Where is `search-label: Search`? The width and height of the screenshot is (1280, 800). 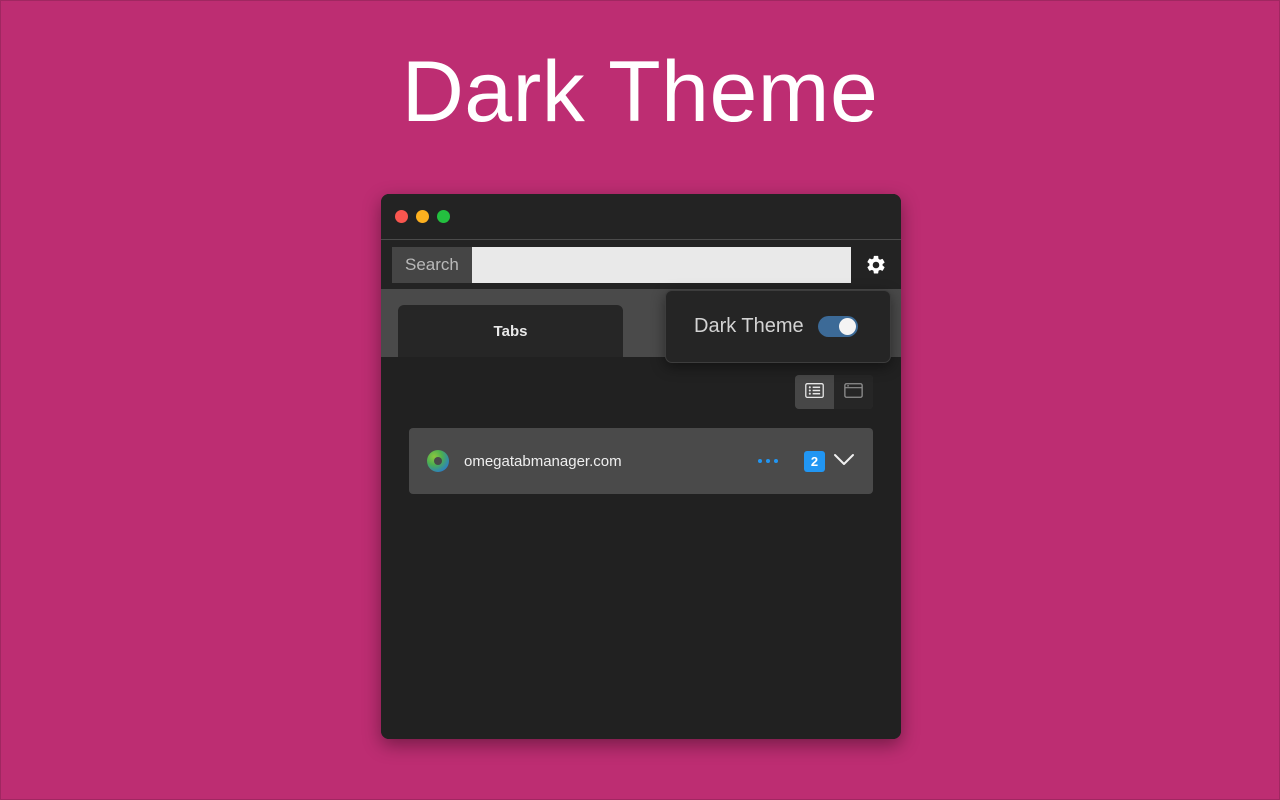 search-label: Search is located at coordinates (432, 264).